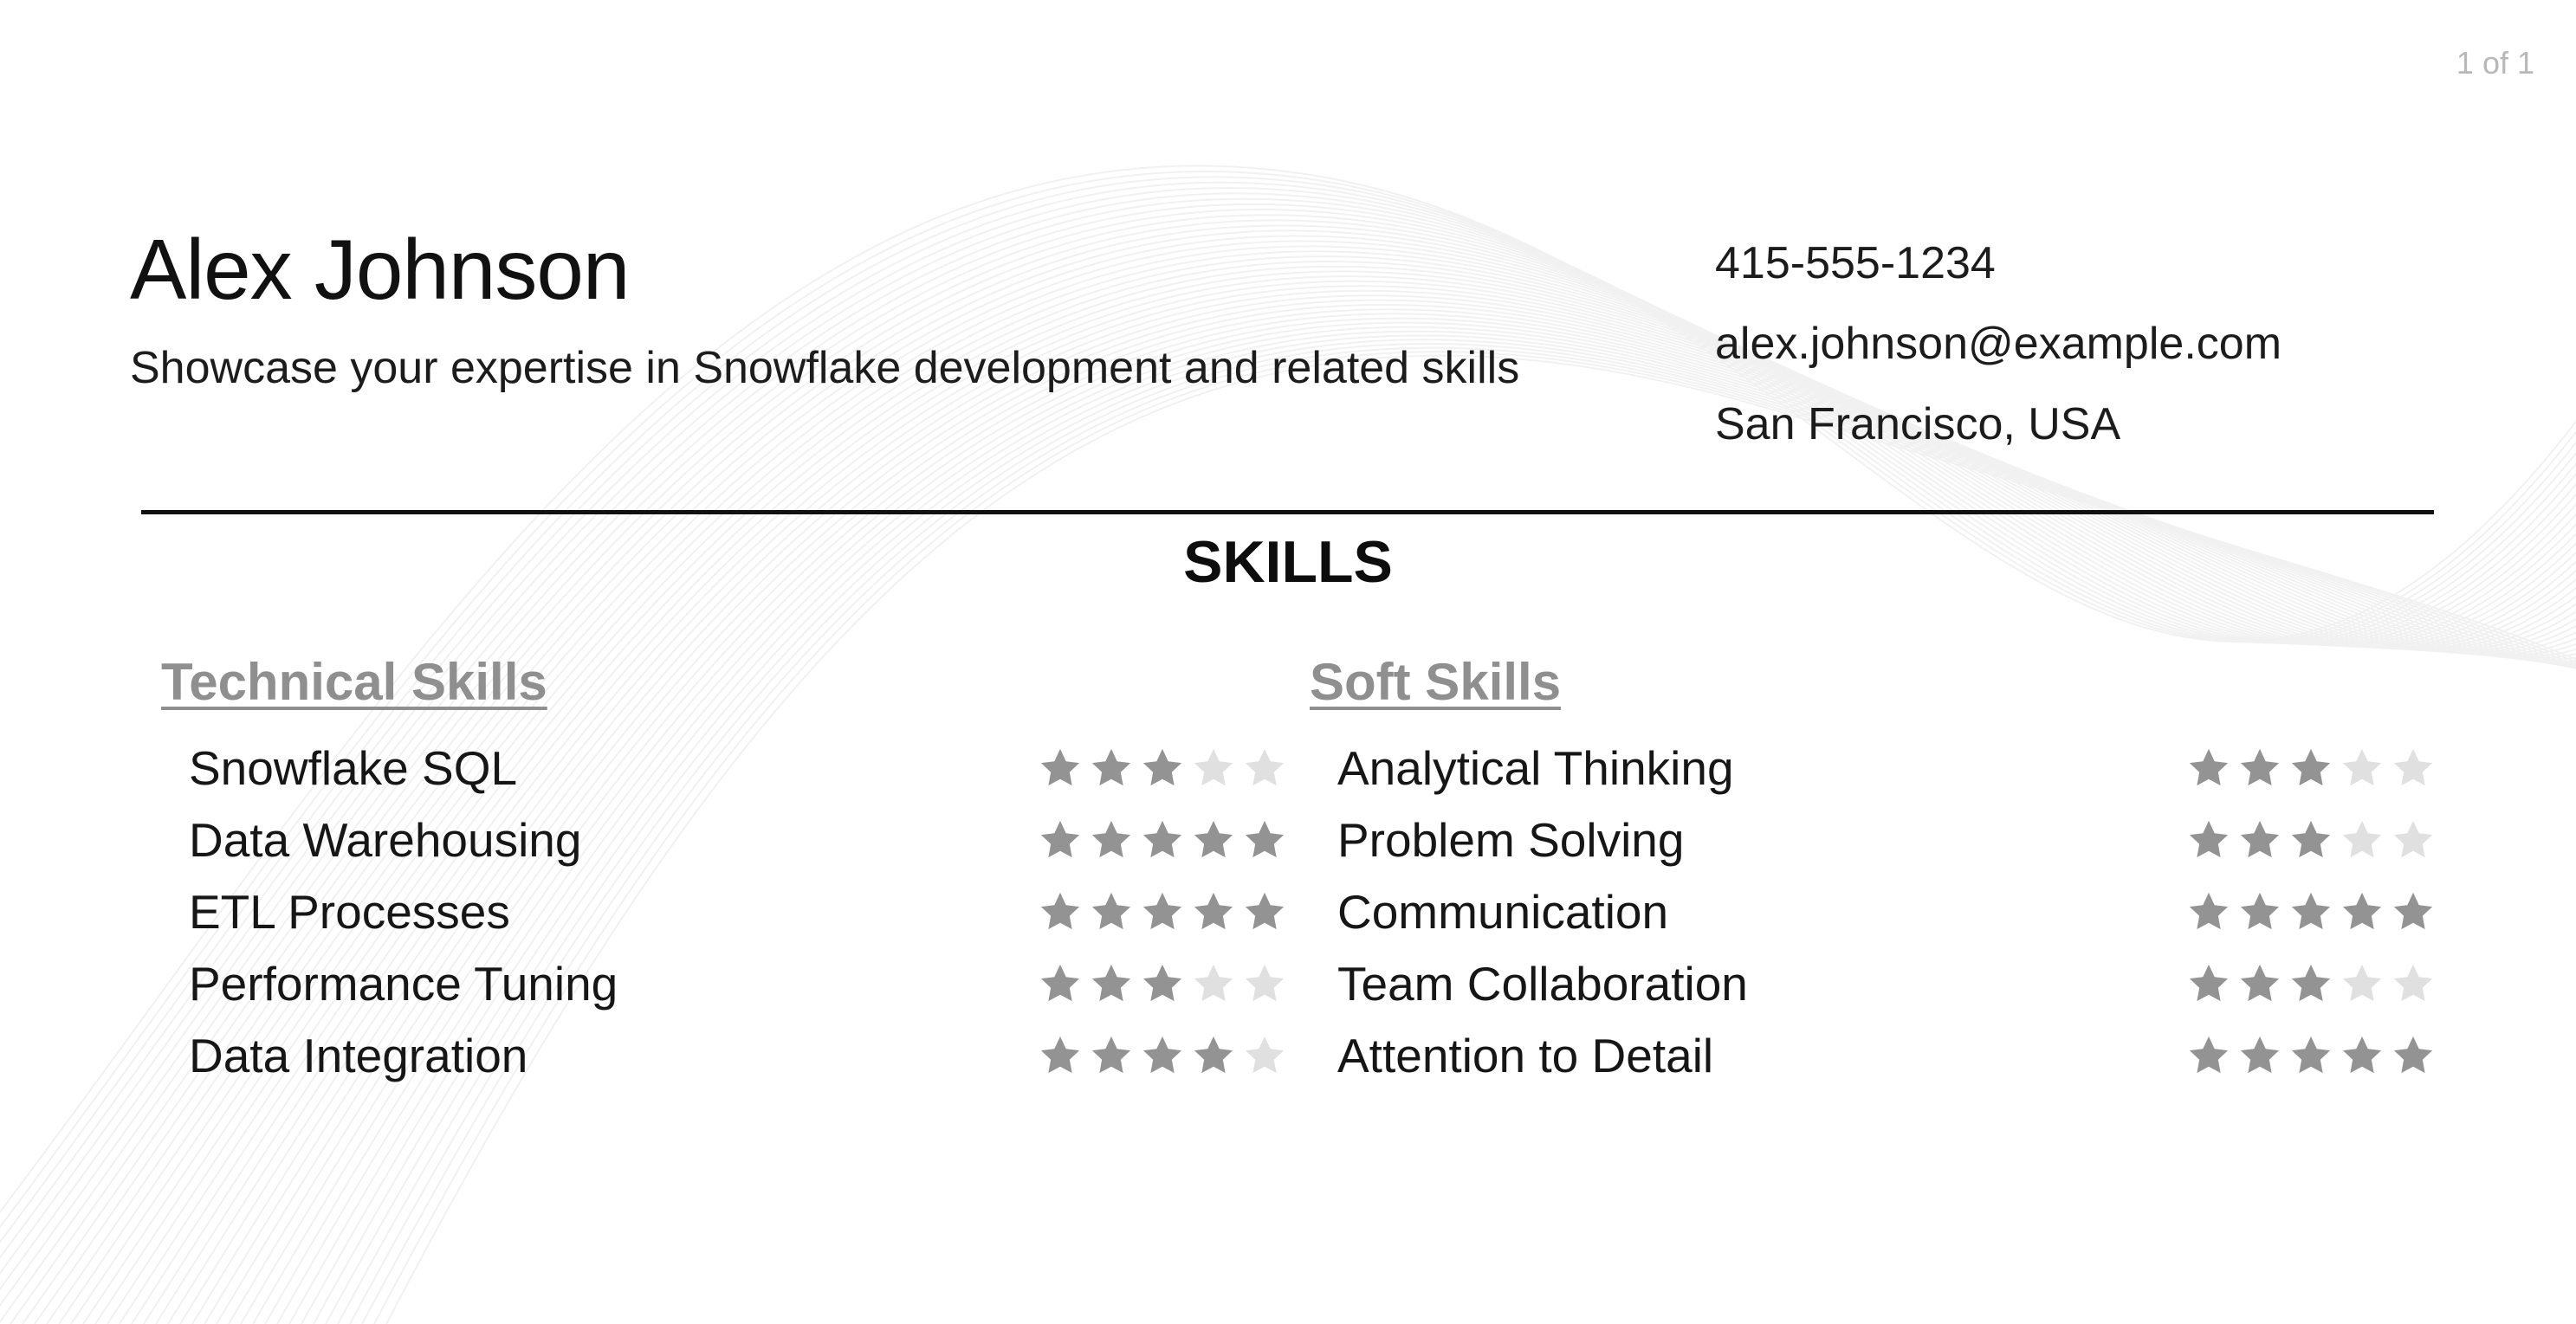  What do you see at coordinates (358, 1055) in the screenshot?
I see `skill-name: Data Integration` at bounding box center [358, 1055].